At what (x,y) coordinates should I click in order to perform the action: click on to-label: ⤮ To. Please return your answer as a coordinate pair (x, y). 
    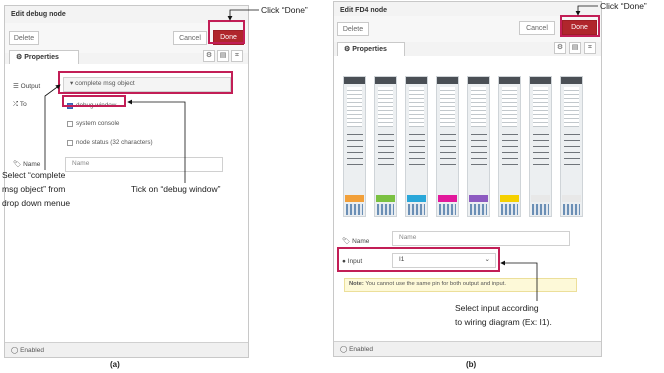
    Looking at the image, I should click on (20, 104).